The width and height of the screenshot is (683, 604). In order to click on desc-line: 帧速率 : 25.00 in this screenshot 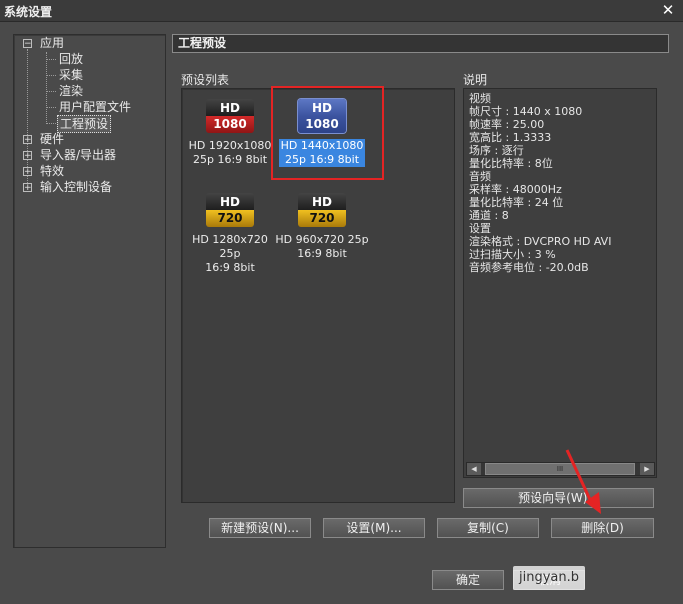, I will do `click(507, 124)`.